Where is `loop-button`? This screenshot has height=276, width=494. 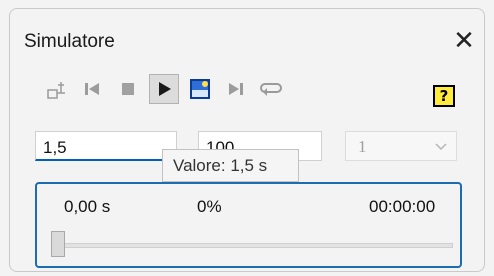 loop-button is located at coordinates (271, 89).